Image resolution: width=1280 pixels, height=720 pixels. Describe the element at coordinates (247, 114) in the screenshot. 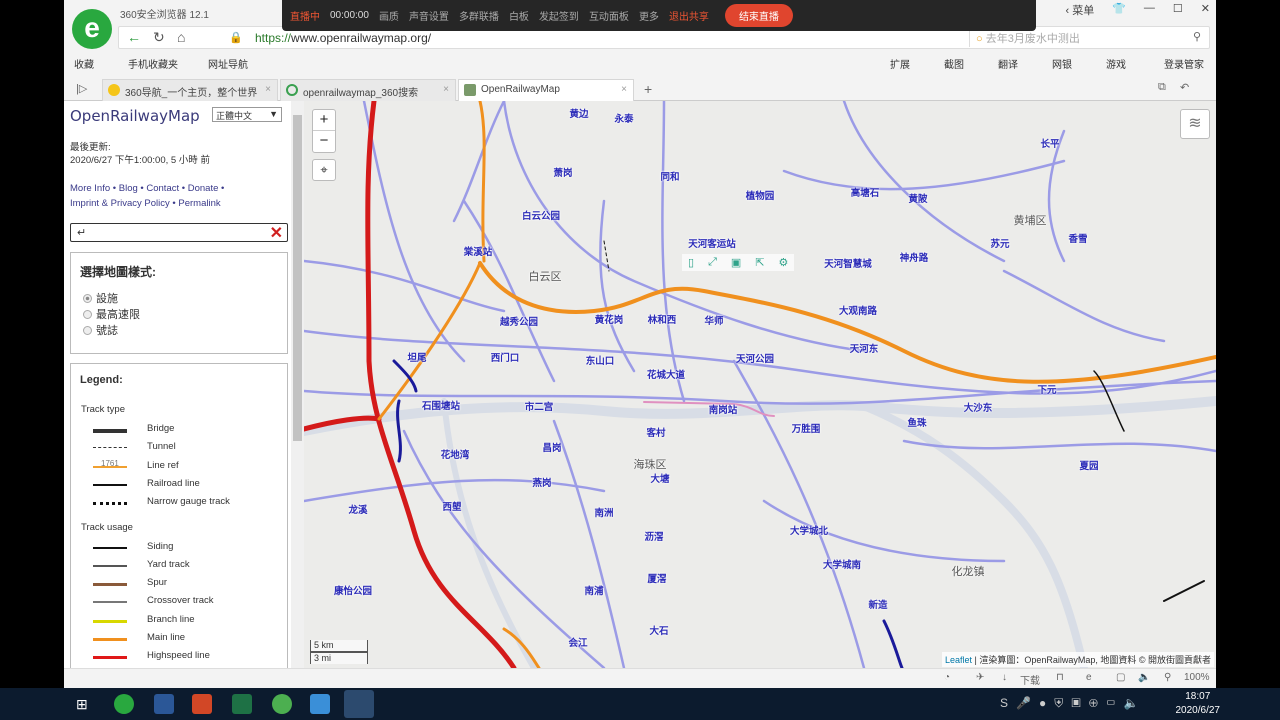

I see `language-select: 正體中文 ▼` at that location.